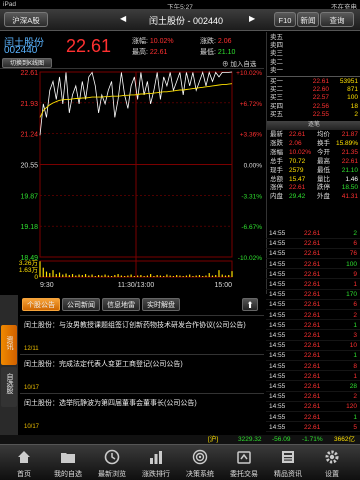 The width and height of the screenshot is (360, 480). What do you see at coordinates (354, 106) in the screenshot?
I see `bid-volume: 18` at bounding box center [354, 106].